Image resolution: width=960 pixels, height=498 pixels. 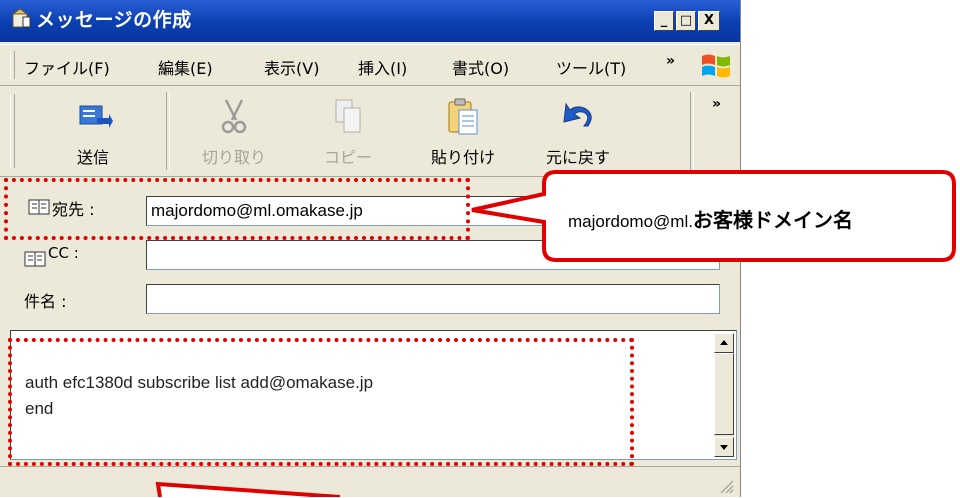 What do you see at coordinates (248, 489) in the screenshot?
I see `body-callout-tail` at bounding box center [248, 489].